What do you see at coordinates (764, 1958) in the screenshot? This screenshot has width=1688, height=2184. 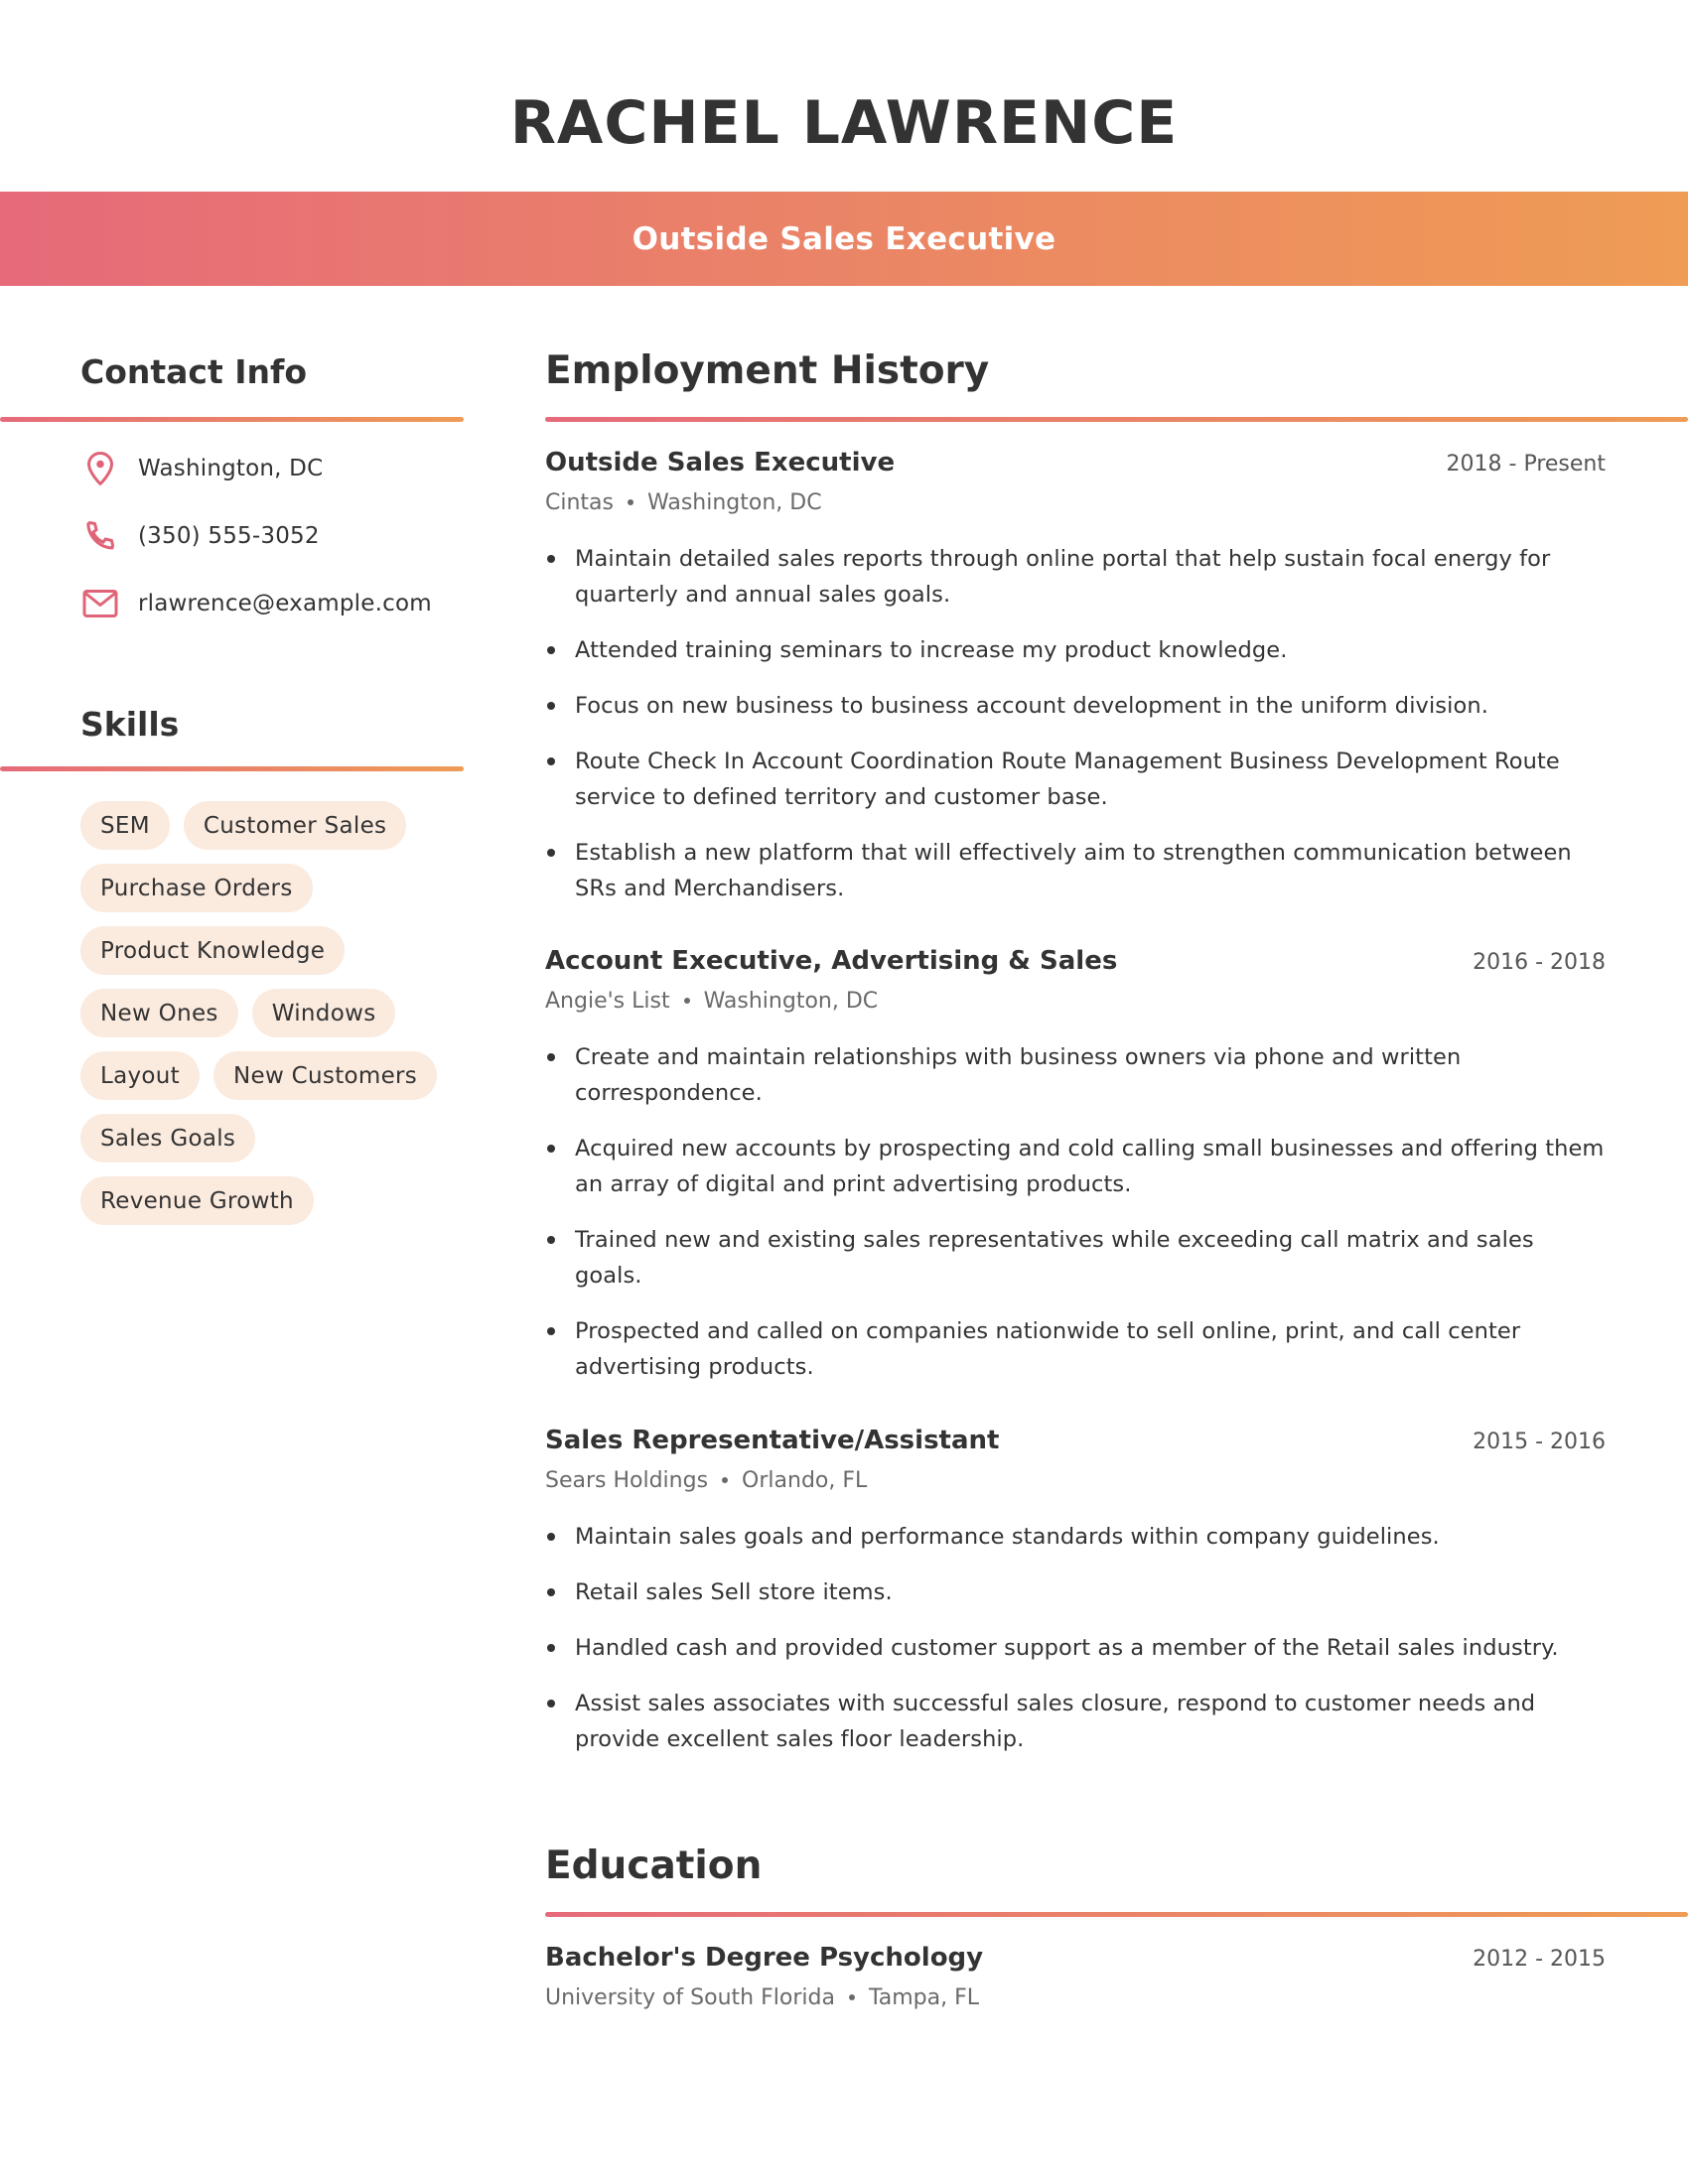 I see `degree-title: Bachelor's Degree Psychology` at bounding box center [764, 1958].